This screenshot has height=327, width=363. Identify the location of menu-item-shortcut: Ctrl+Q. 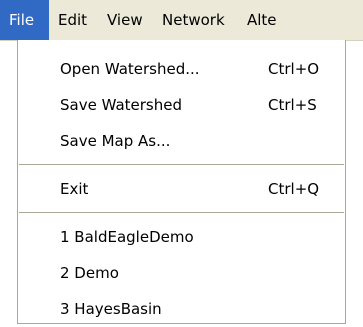
(294, 189).